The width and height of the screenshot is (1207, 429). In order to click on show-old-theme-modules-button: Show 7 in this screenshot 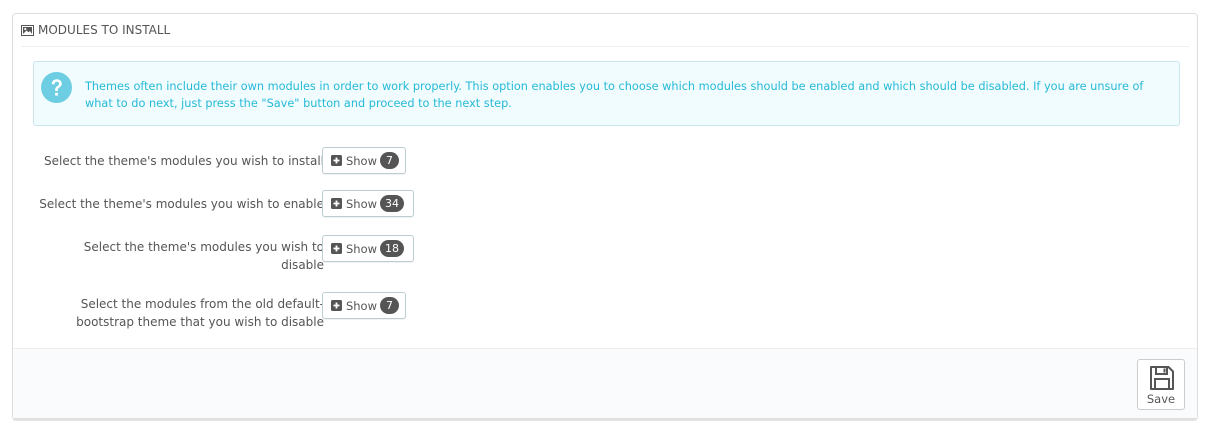, I will do `click(364, 305)`.